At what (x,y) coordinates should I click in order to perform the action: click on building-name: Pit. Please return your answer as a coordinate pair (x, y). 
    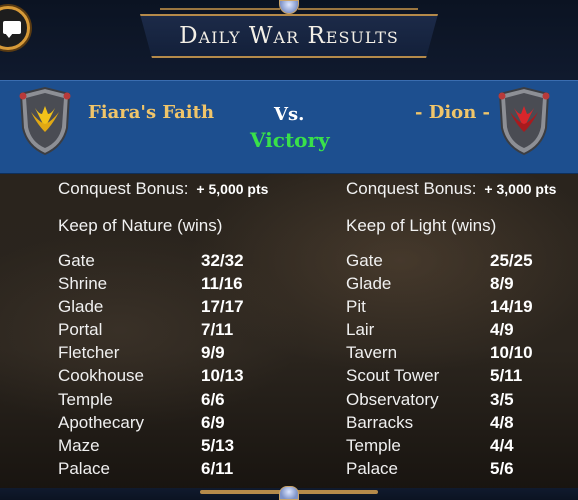
    Looking at the image, I should click on (356, 307).